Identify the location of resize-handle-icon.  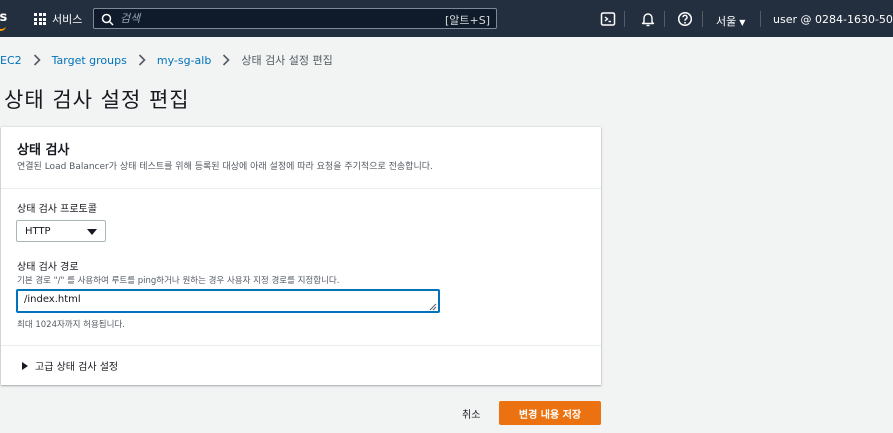
(433, 307).